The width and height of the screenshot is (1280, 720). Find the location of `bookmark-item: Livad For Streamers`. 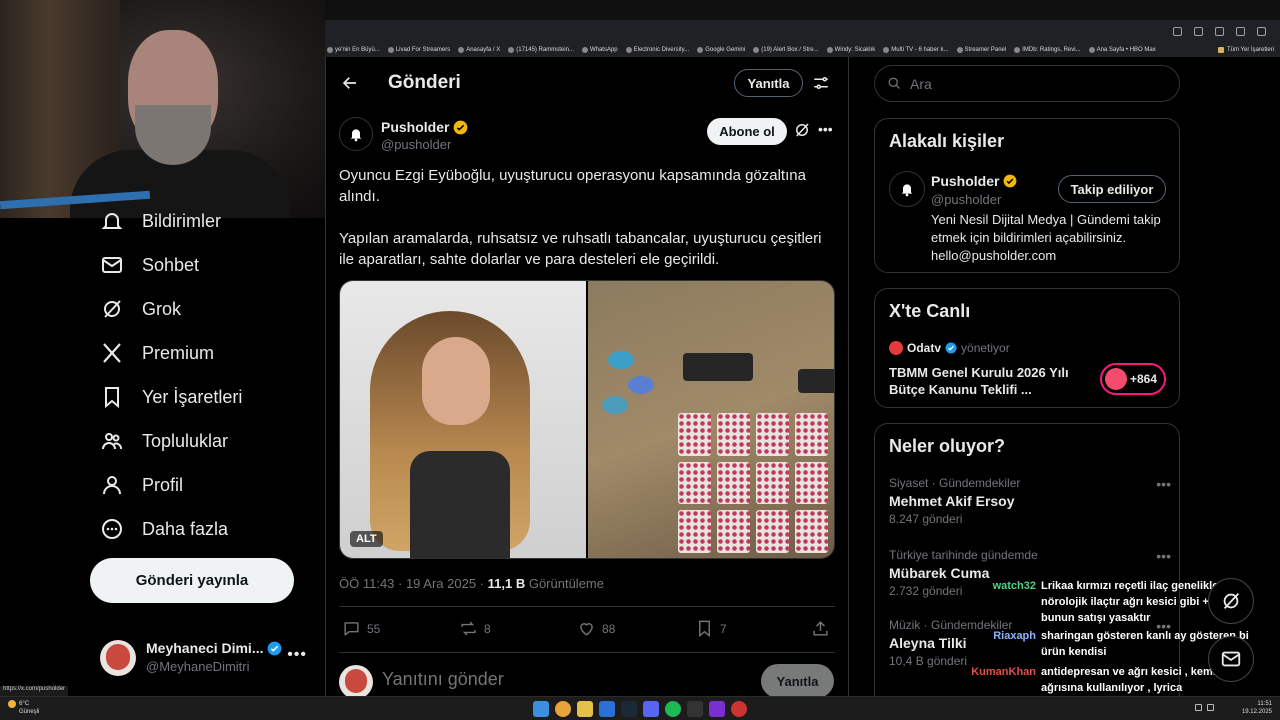

bookmark-item: Livad For Streamers is located at coordinates (418, 49).